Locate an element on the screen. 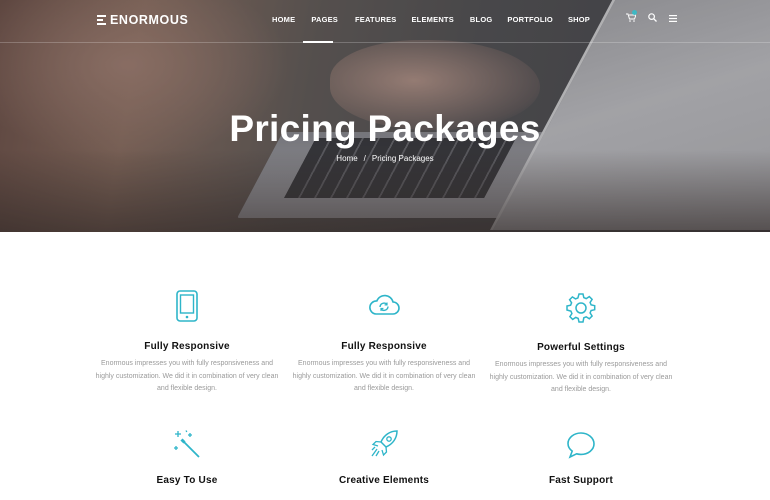  menu-icon is located at coordinates (673, 19).